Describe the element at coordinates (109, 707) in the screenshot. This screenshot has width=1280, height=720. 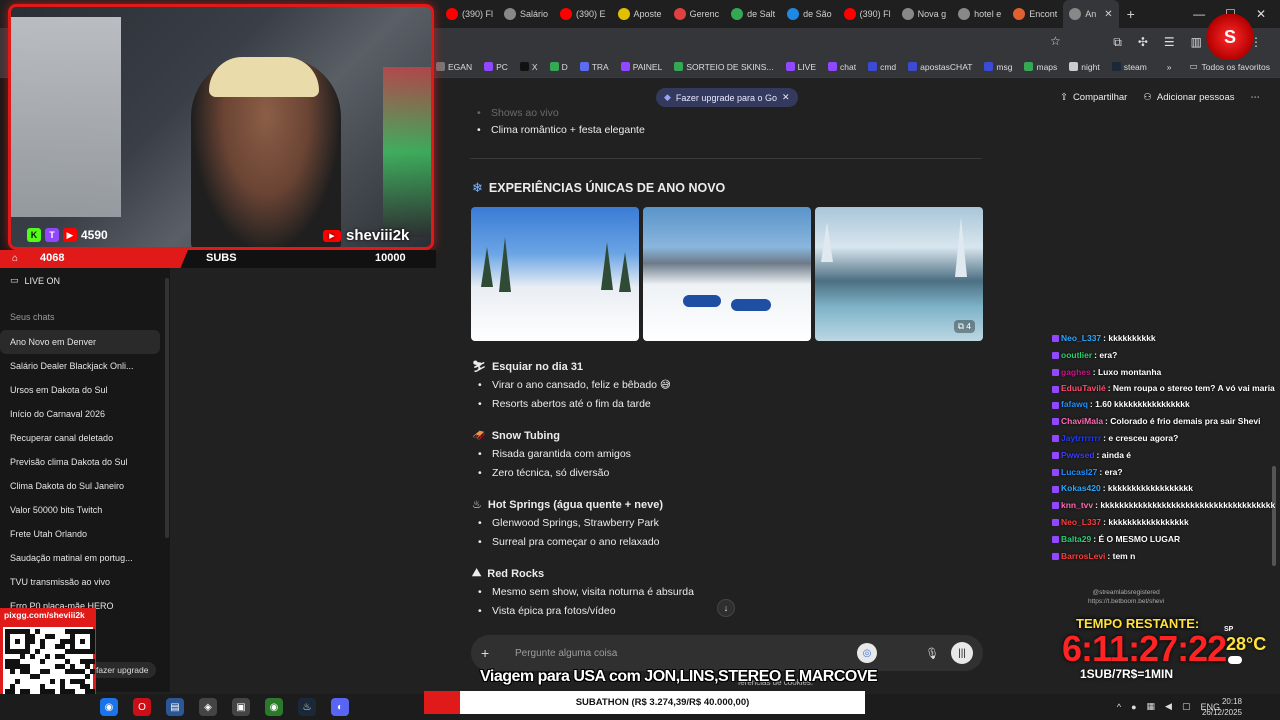
I see `chrome-icon: ◉` at that location.